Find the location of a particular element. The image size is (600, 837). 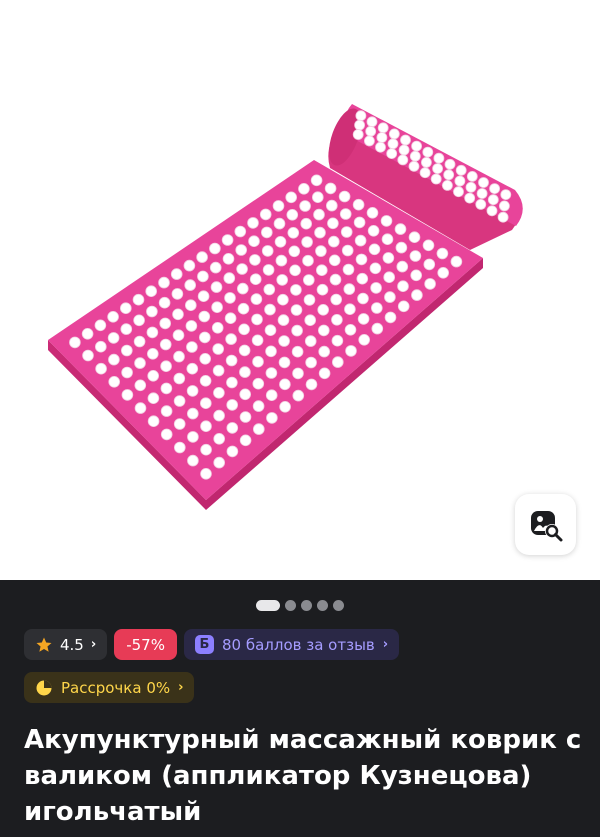

image-search-icon is located at coordinates (546, 525).